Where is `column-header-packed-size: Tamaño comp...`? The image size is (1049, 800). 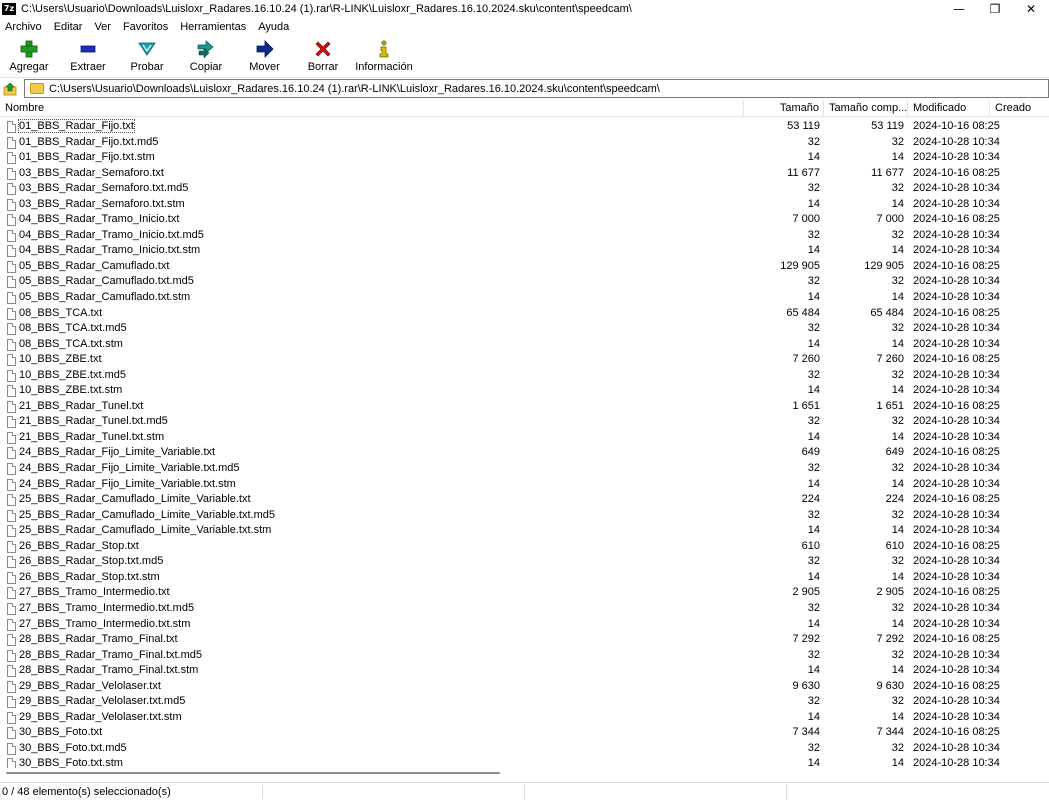 column-header-packed-size: Tamaño comp... is located at coordinates (866, 108).